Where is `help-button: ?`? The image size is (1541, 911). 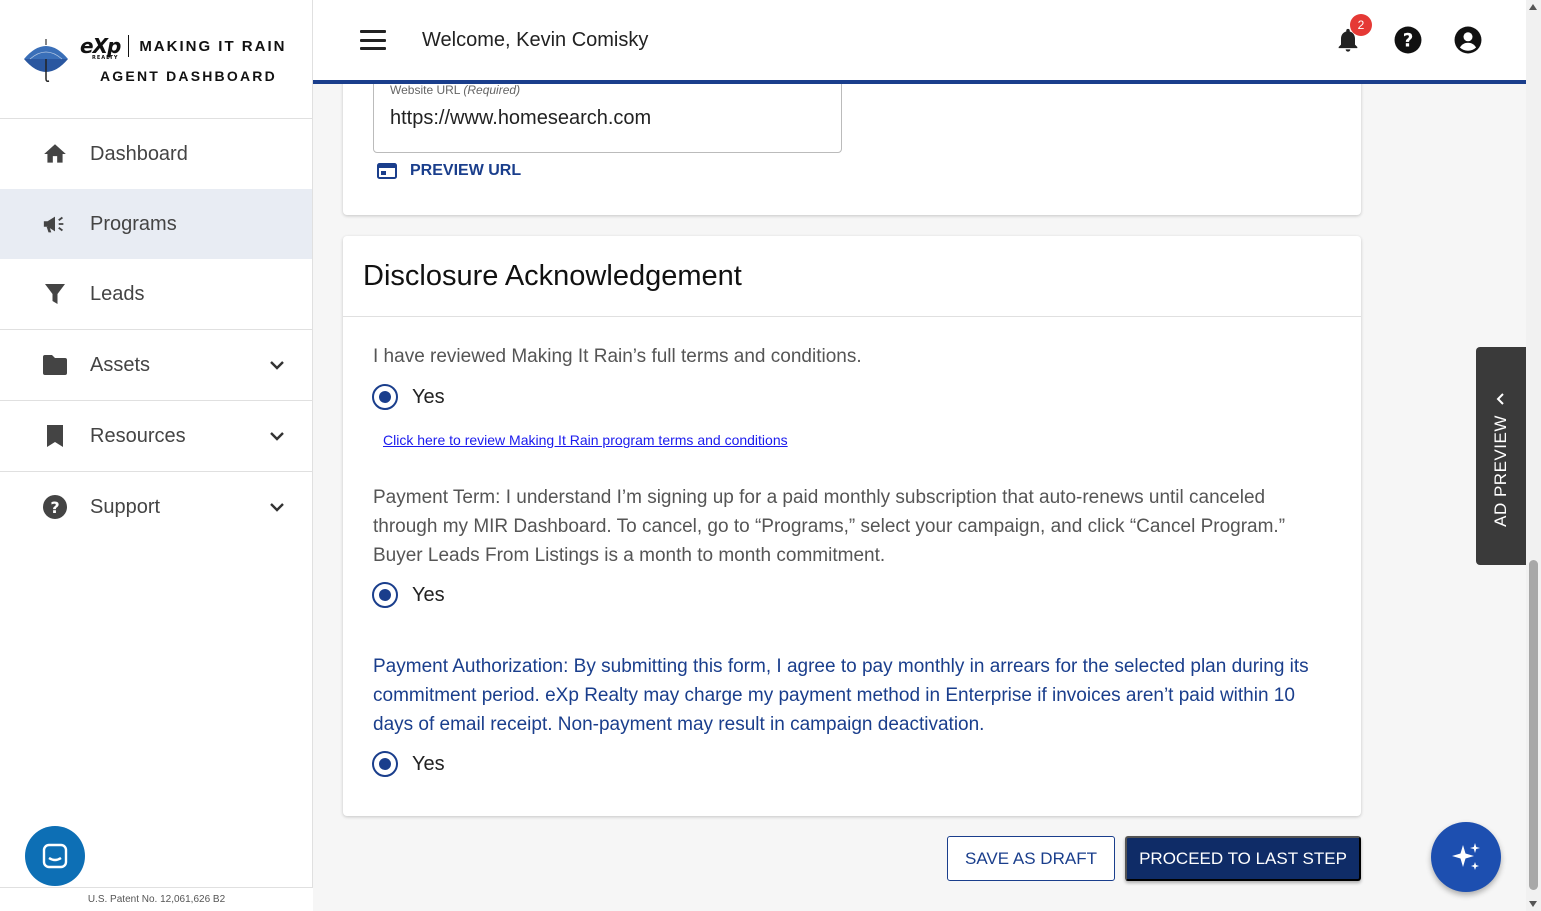 help-button: ? is located at coordinates (1408, 40).